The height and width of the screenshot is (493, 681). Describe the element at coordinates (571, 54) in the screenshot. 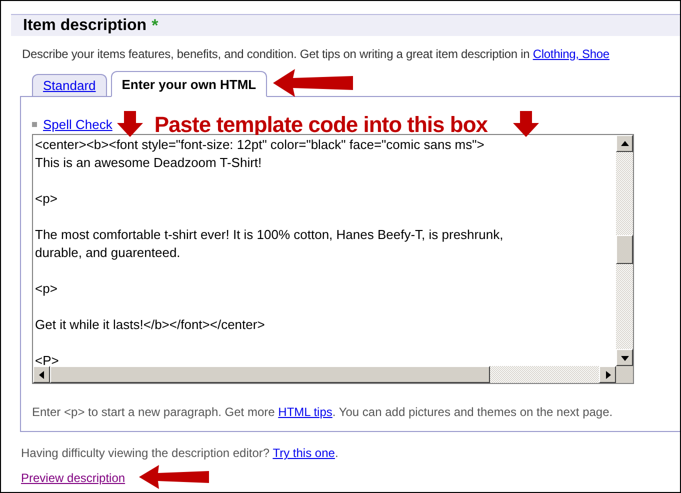

I see `category-link: Clothing, Shoe` at that location.